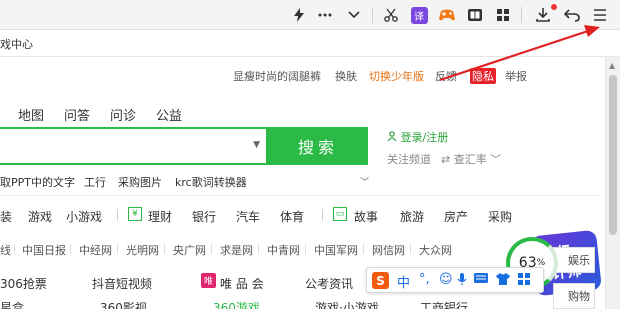  What do you see at coordinates (446, 279) in the screenshot?
I see `emoji-icon: ☺` at bounding box center [446, 279].